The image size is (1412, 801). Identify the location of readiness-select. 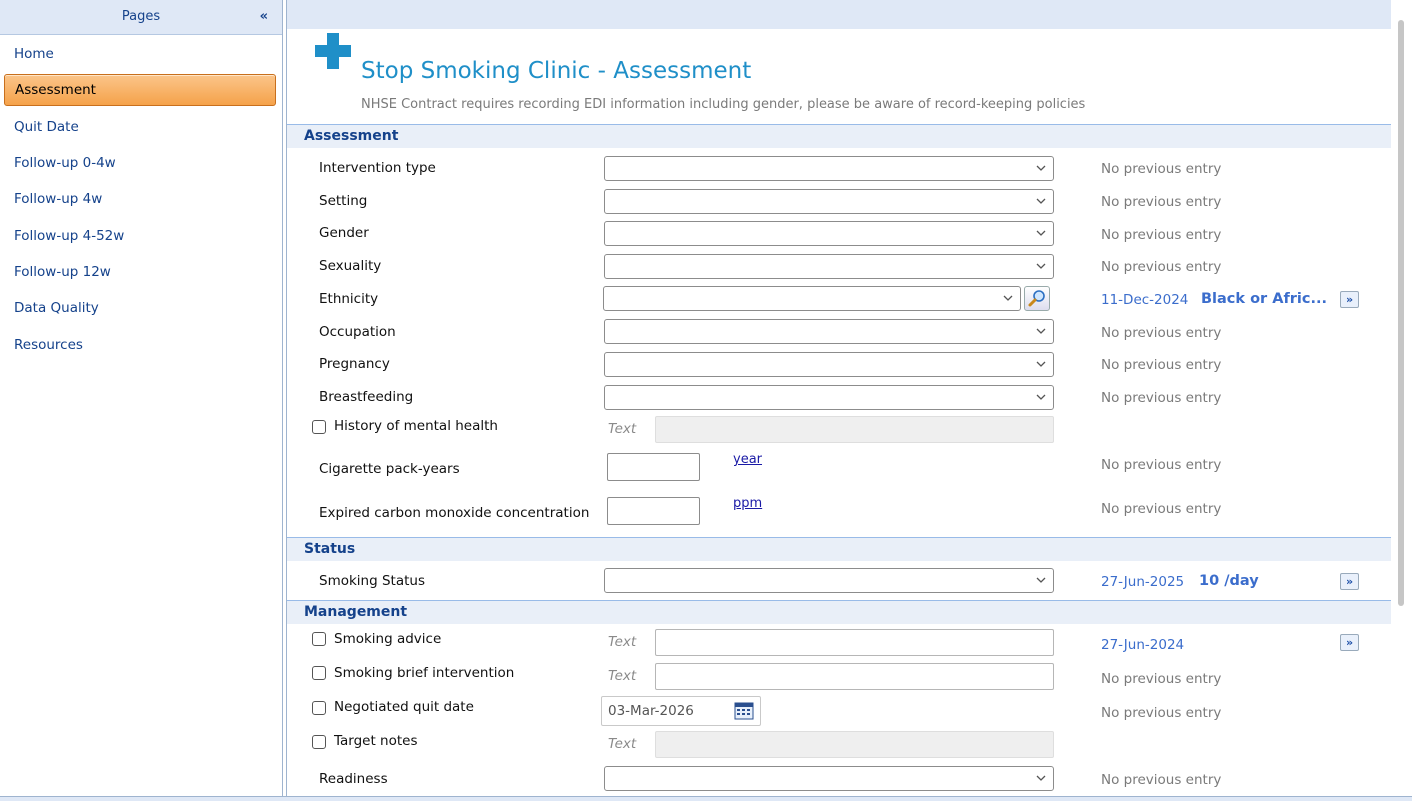
(829, 778).